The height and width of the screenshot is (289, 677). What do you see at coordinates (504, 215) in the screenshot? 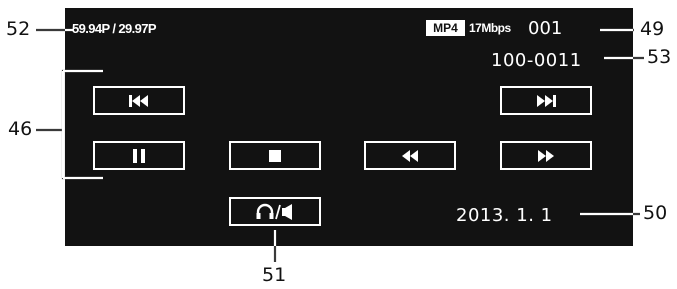
I see `recording-date: 2013. 1. 1` at bounding box center [504, 215].